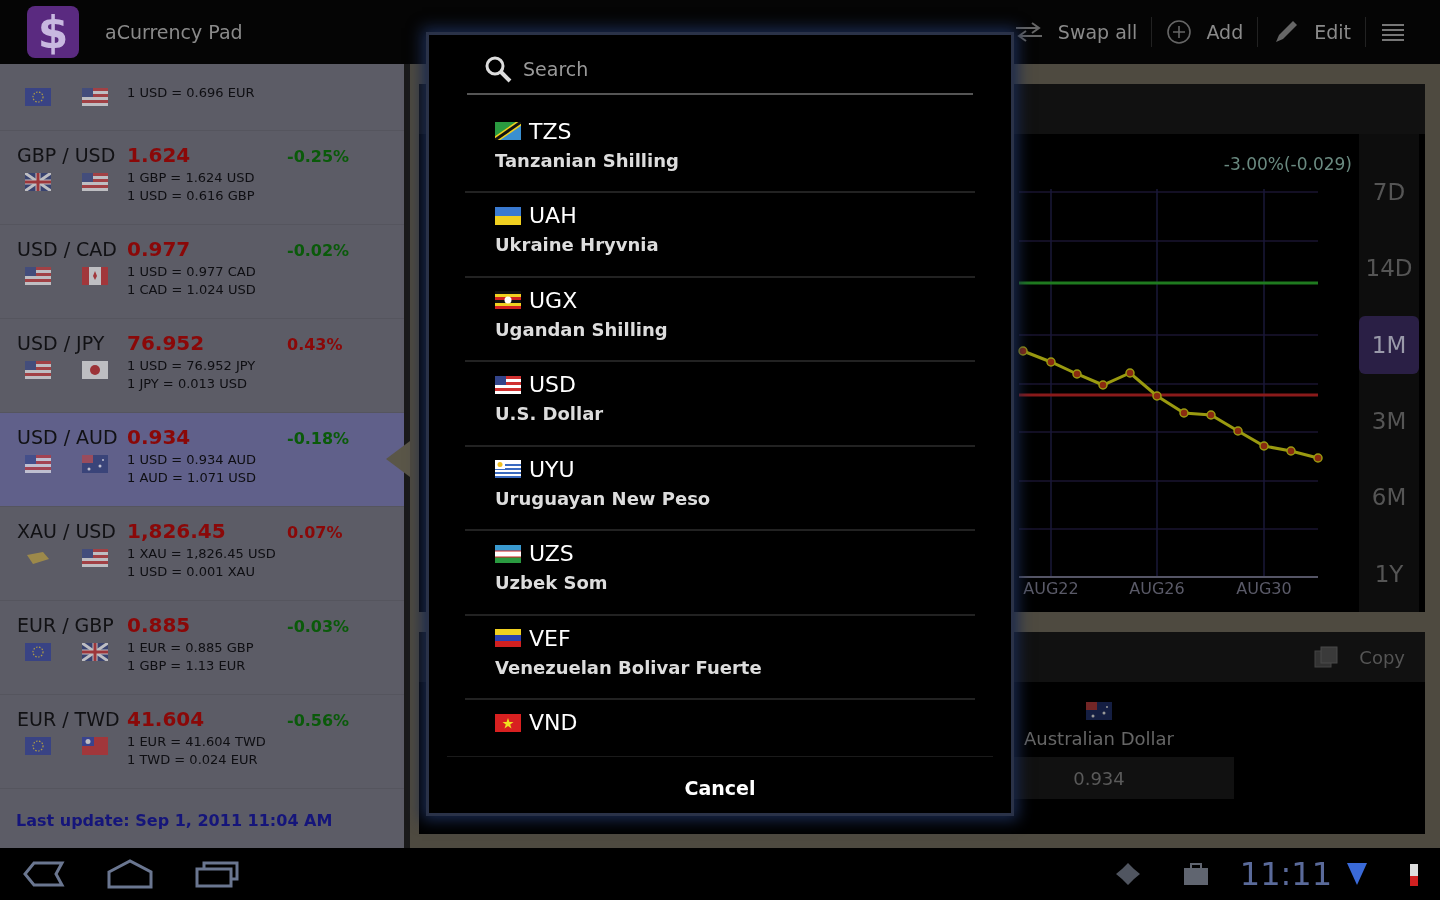  What do you see at coordinates (53, 32) in the screenshot?
I see `app-logo: $` at bounding box center [53, 32].